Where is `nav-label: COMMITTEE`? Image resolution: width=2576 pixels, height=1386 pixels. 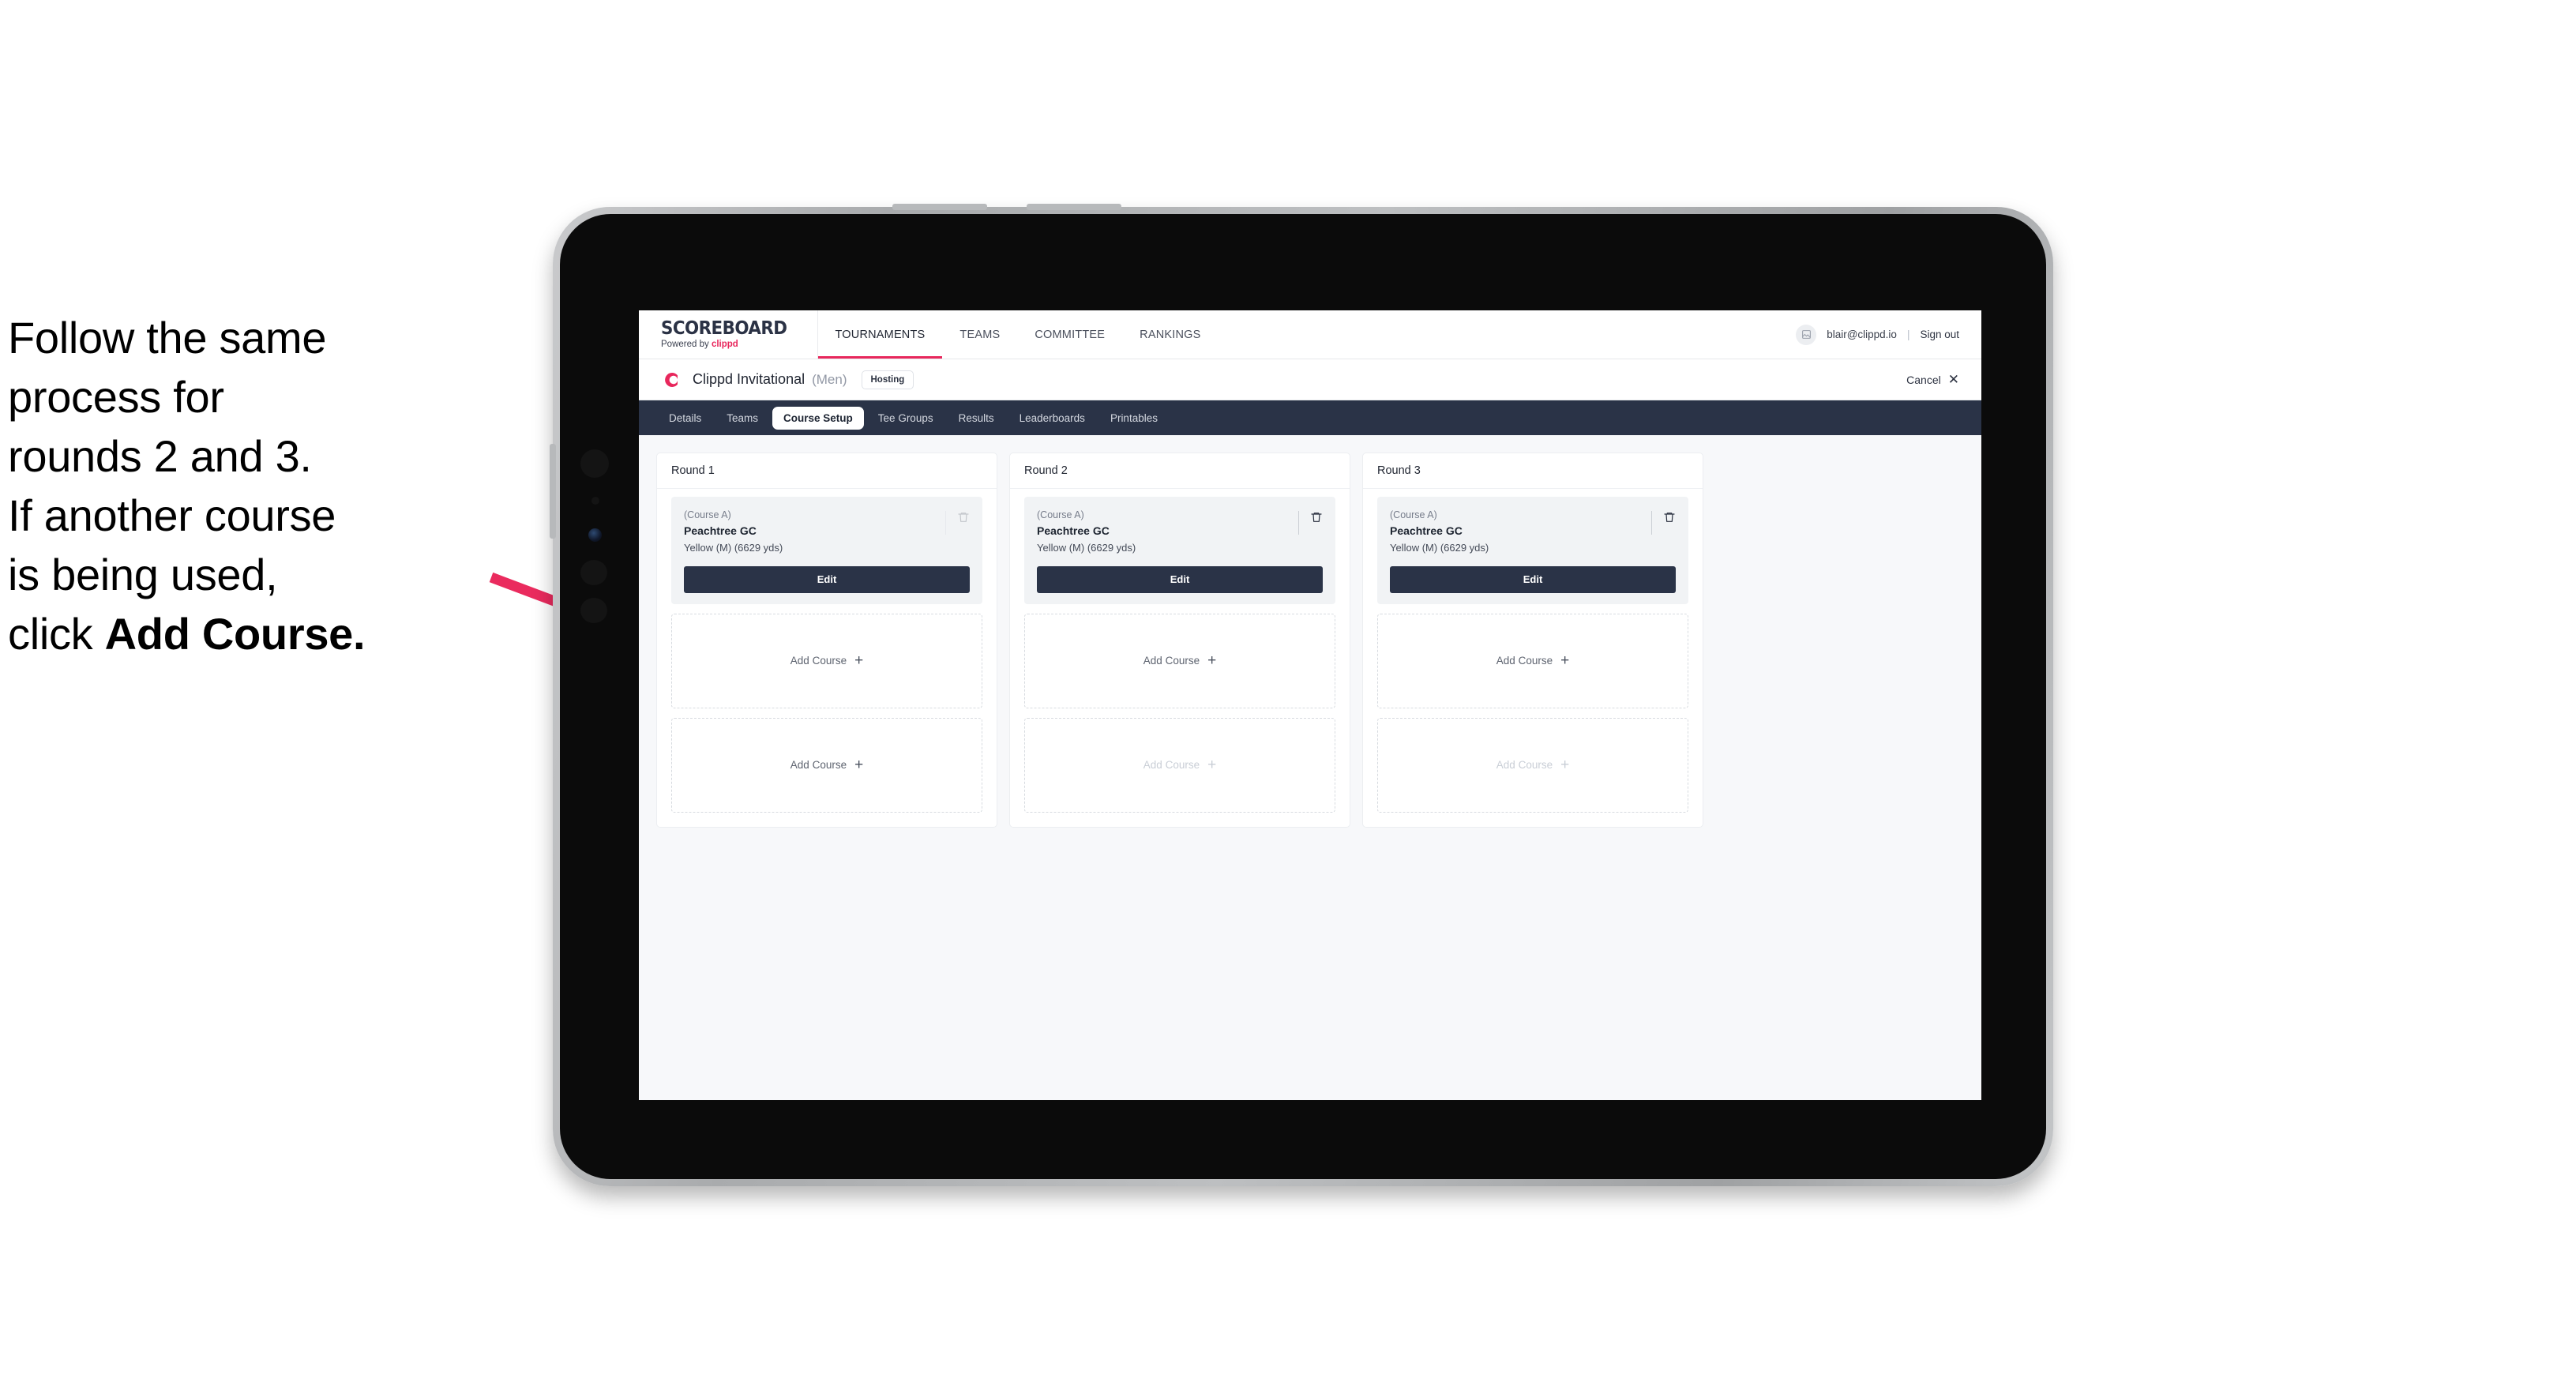
nav-label: COMMITTEE is located at coordinates (1070, 334).